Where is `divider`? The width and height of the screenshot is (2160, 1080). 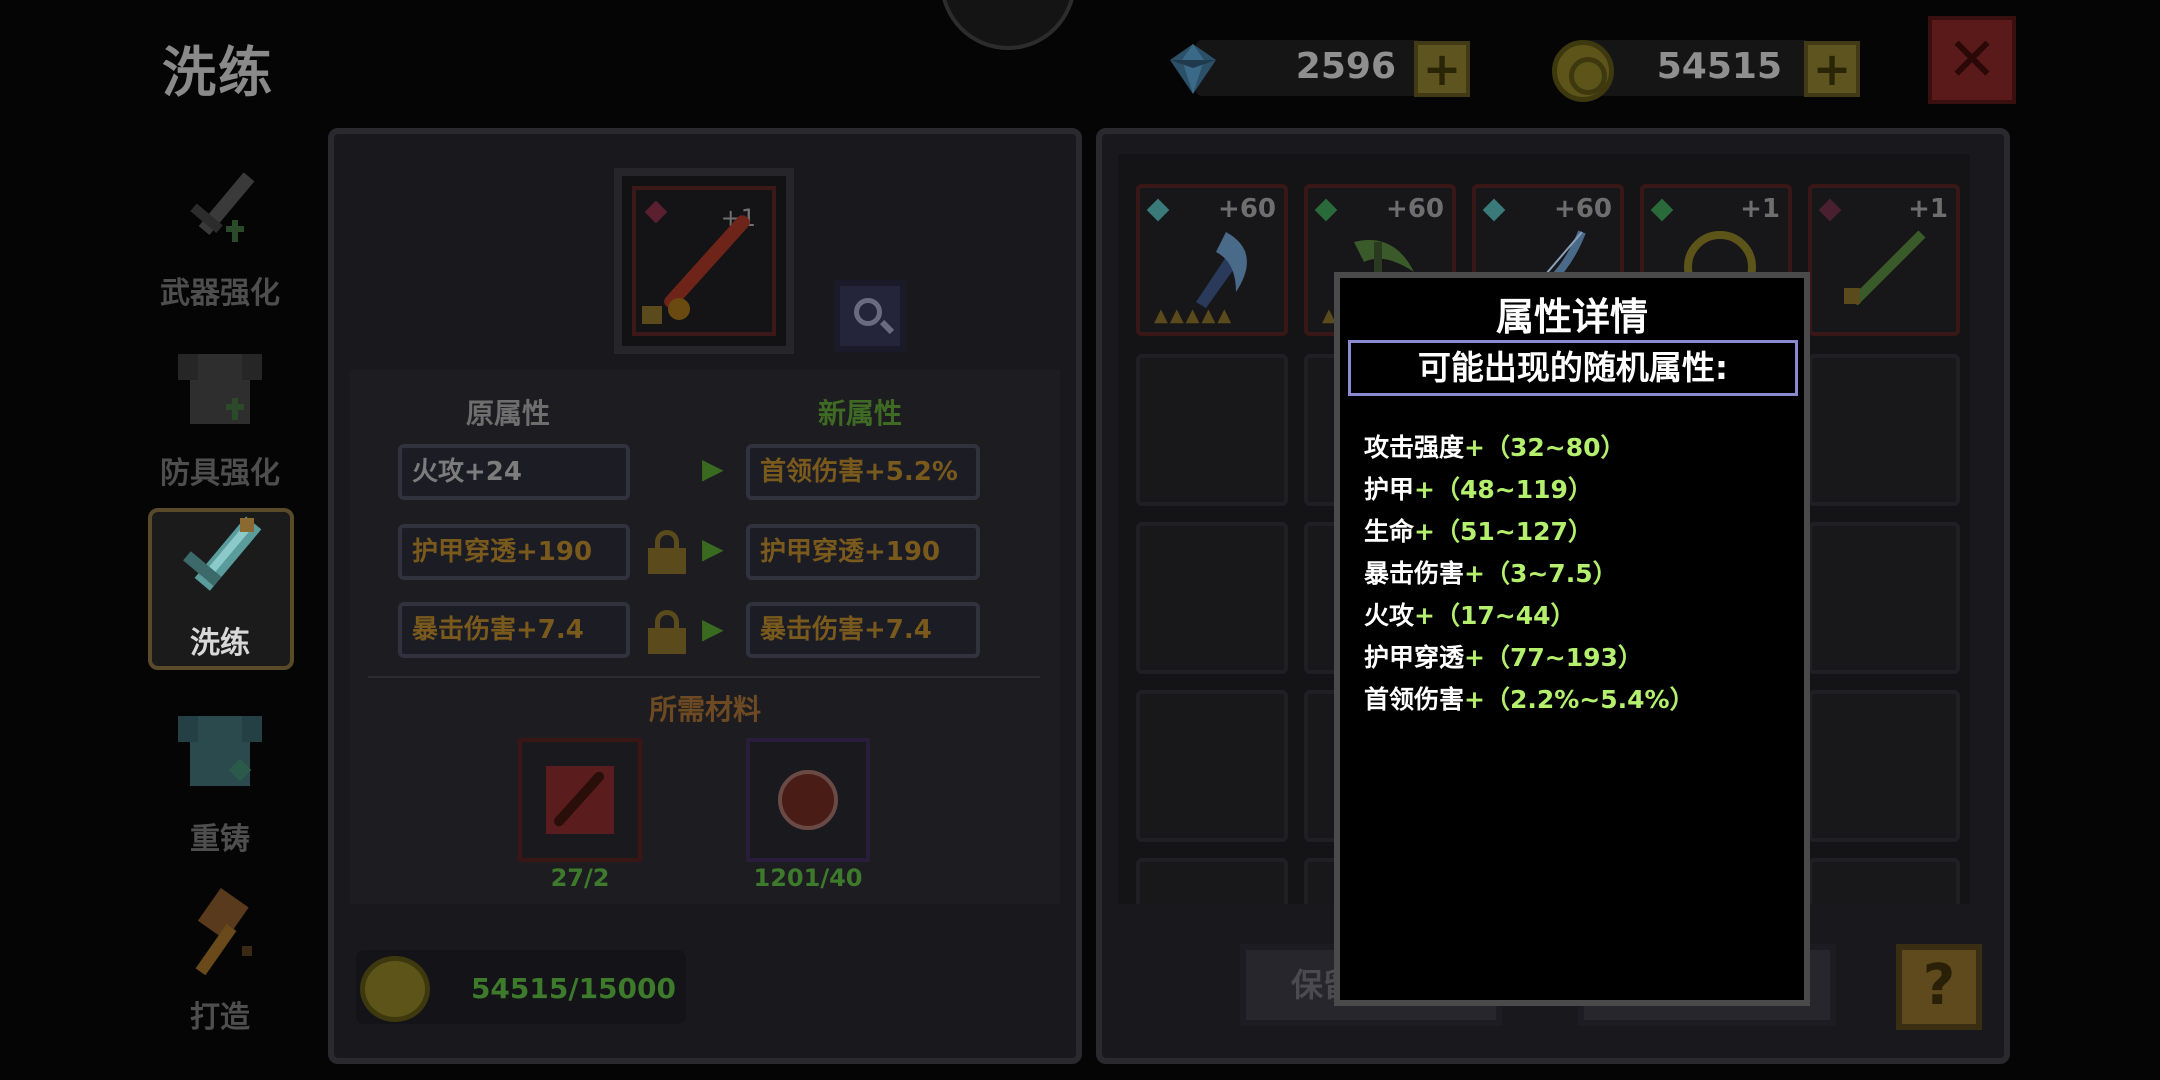
divider is located at coordinates (704, 677).